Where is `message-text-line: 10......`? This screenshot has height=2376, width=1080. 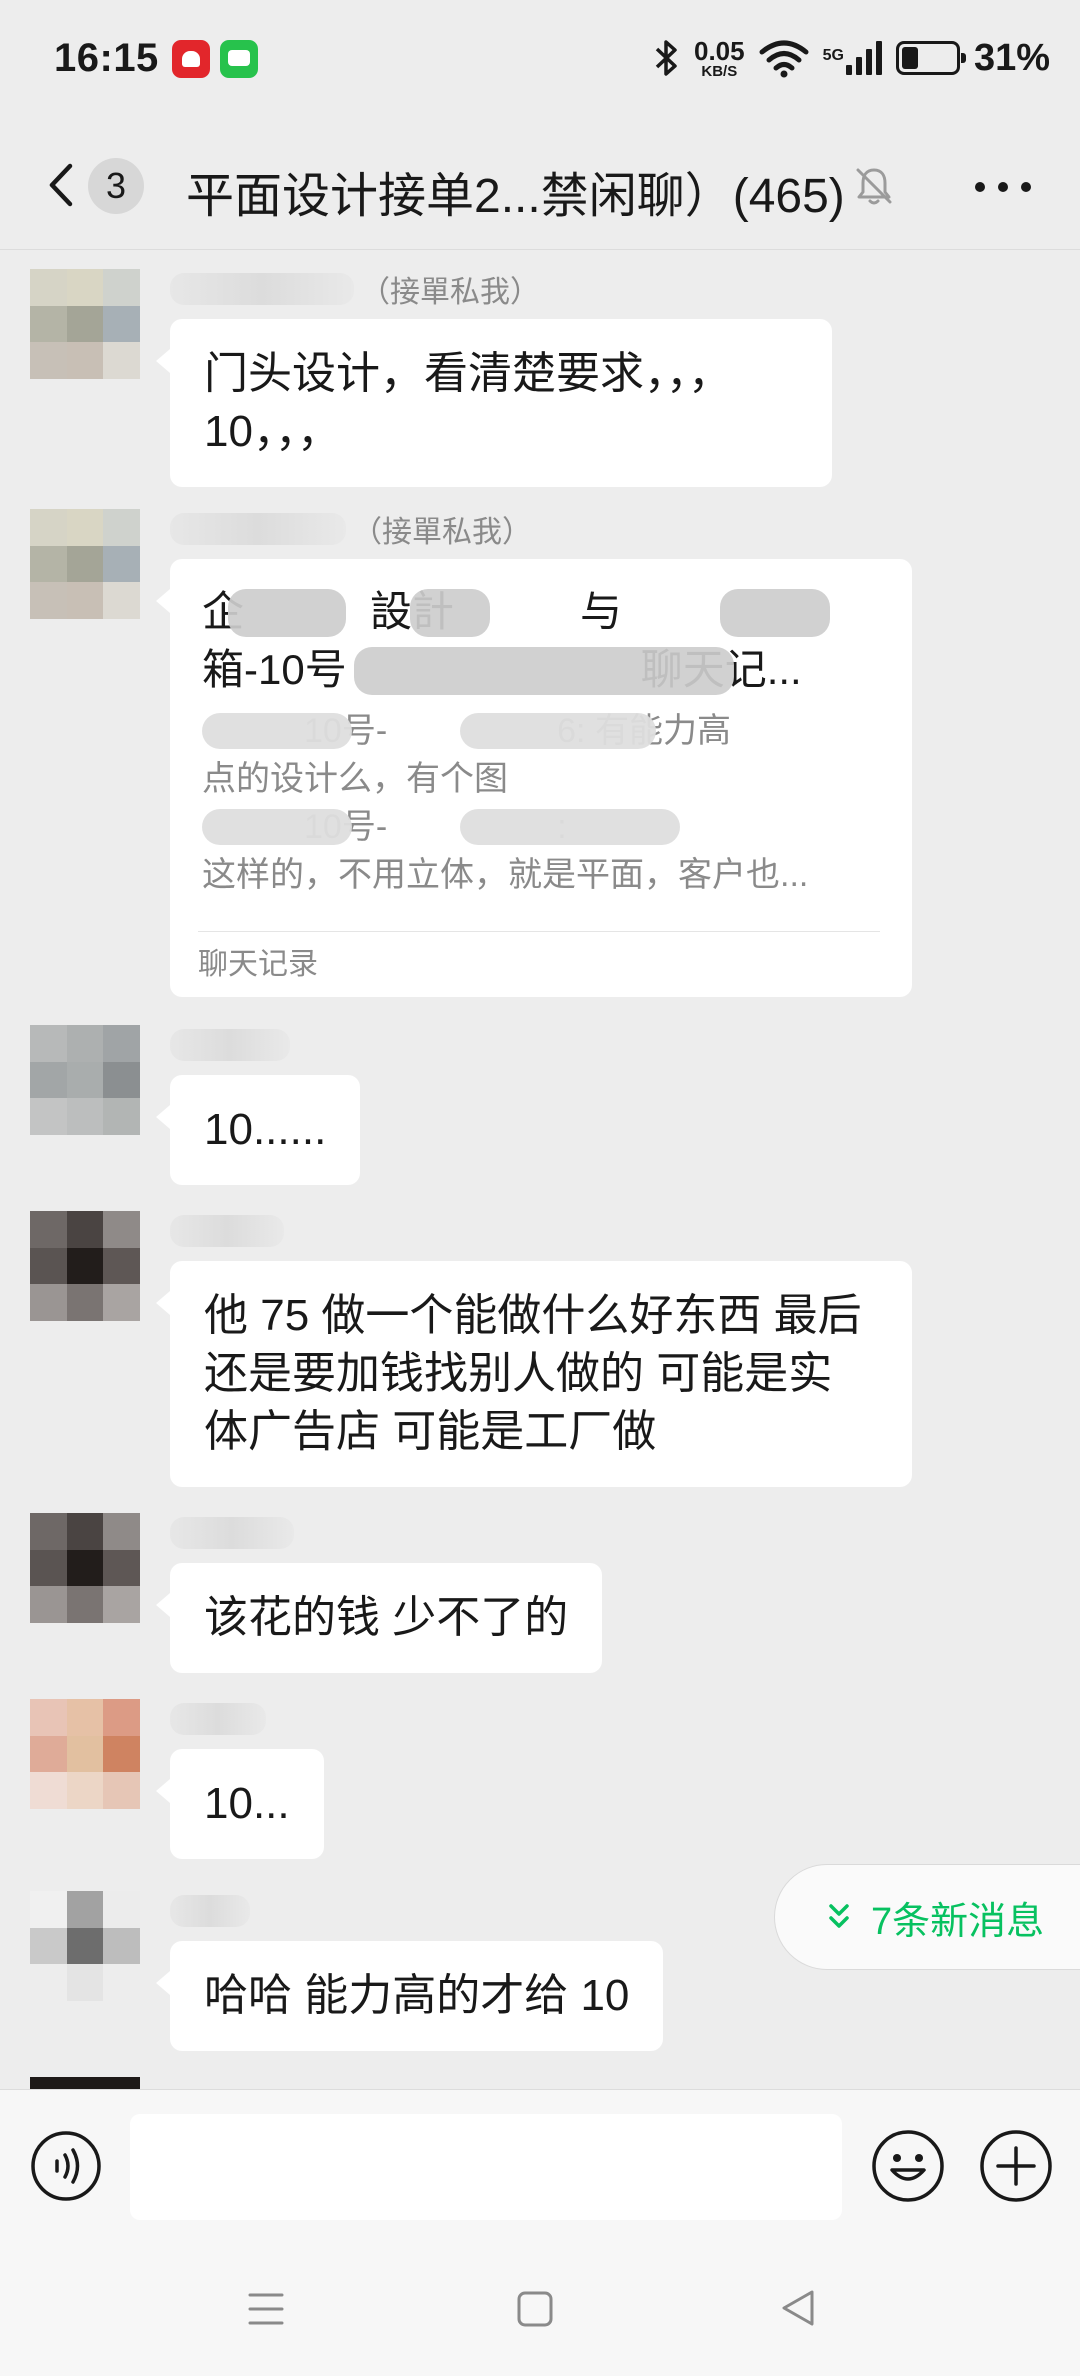
message-text-line: 10...... is located at coordinates (265, 1129).